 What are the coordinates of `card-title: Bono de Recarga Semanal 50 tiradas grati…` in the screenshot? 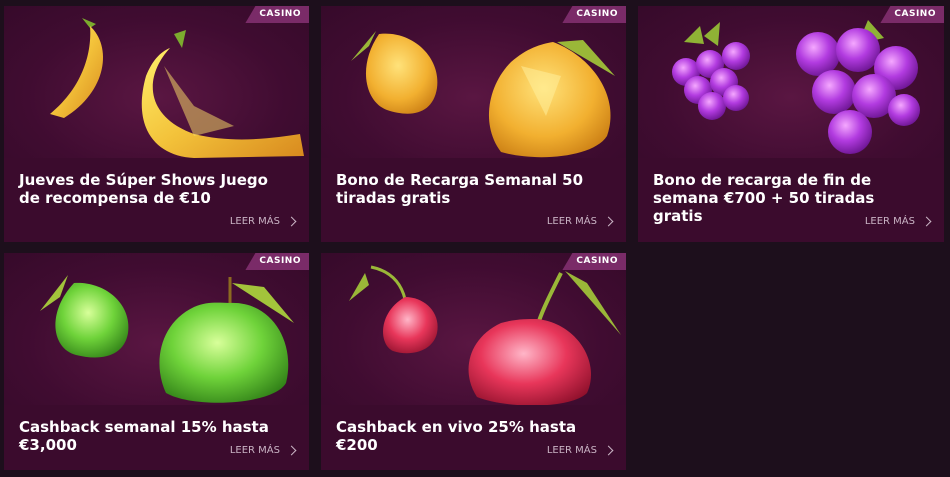 It's located at (460, 189).